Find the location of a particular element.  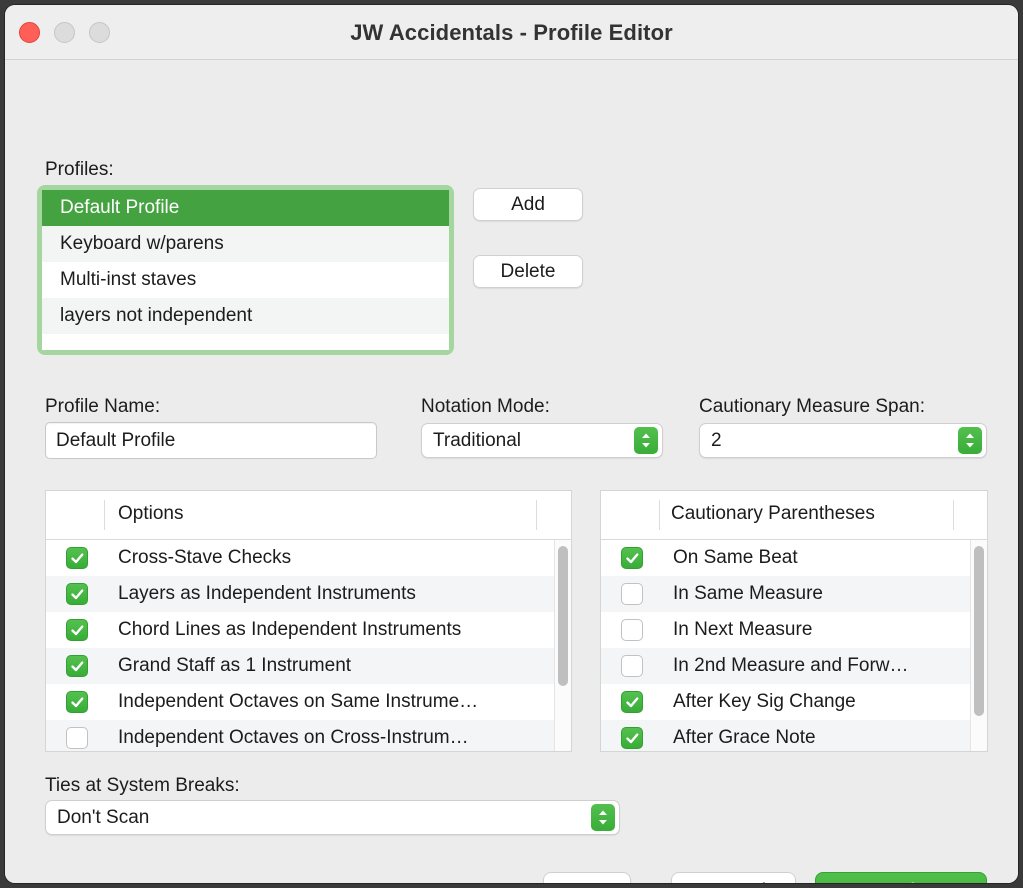

notation-mode-select: Traditional is located at coordinates (542, 440).